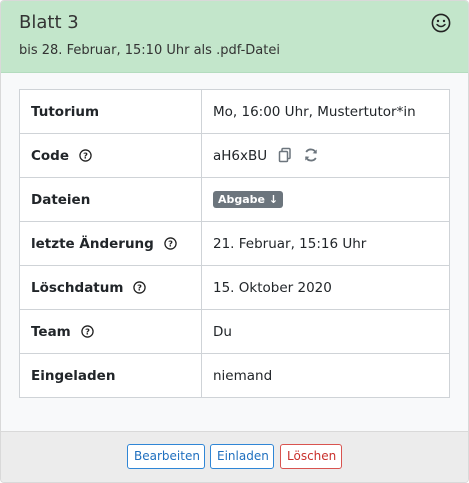 This screenshot has width=469, height=483. I want to click on card-footer: Bearbeiten Einladen Löschen, so click(234, 456).